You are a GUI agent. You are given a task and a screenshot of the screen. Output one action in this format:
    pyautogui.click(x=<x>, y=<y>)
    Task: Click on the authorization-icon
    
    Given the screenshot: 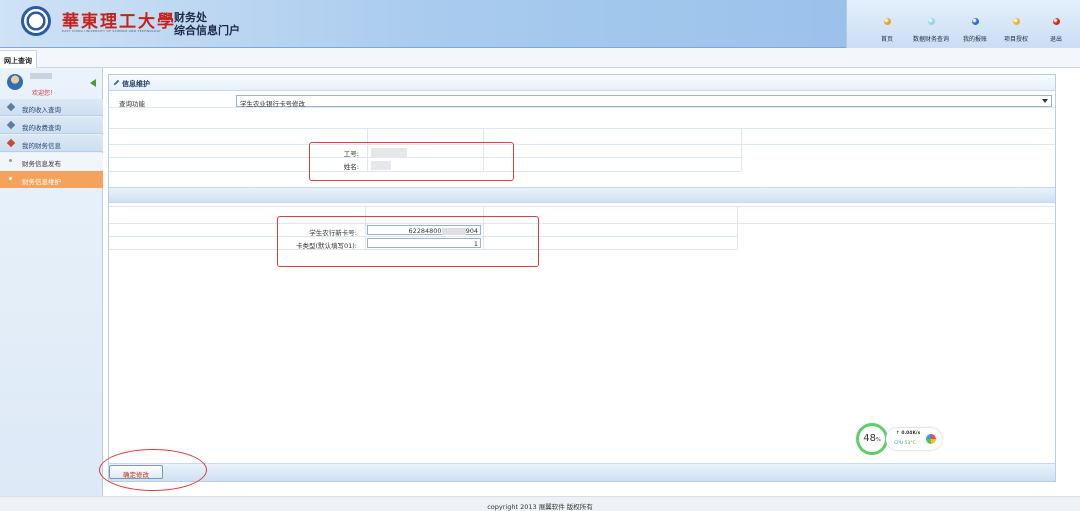 What is the action you would take?
    pyautogui.click(x=1016, y=21)
    